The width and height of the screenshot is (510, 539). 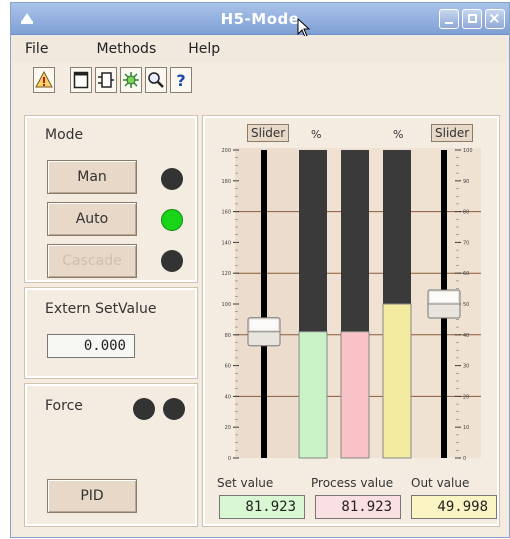 What do you see at coordinates (358, 507) in the screenshot?
I see `process-value-field: 81.923` at bounding box center [358, 507].